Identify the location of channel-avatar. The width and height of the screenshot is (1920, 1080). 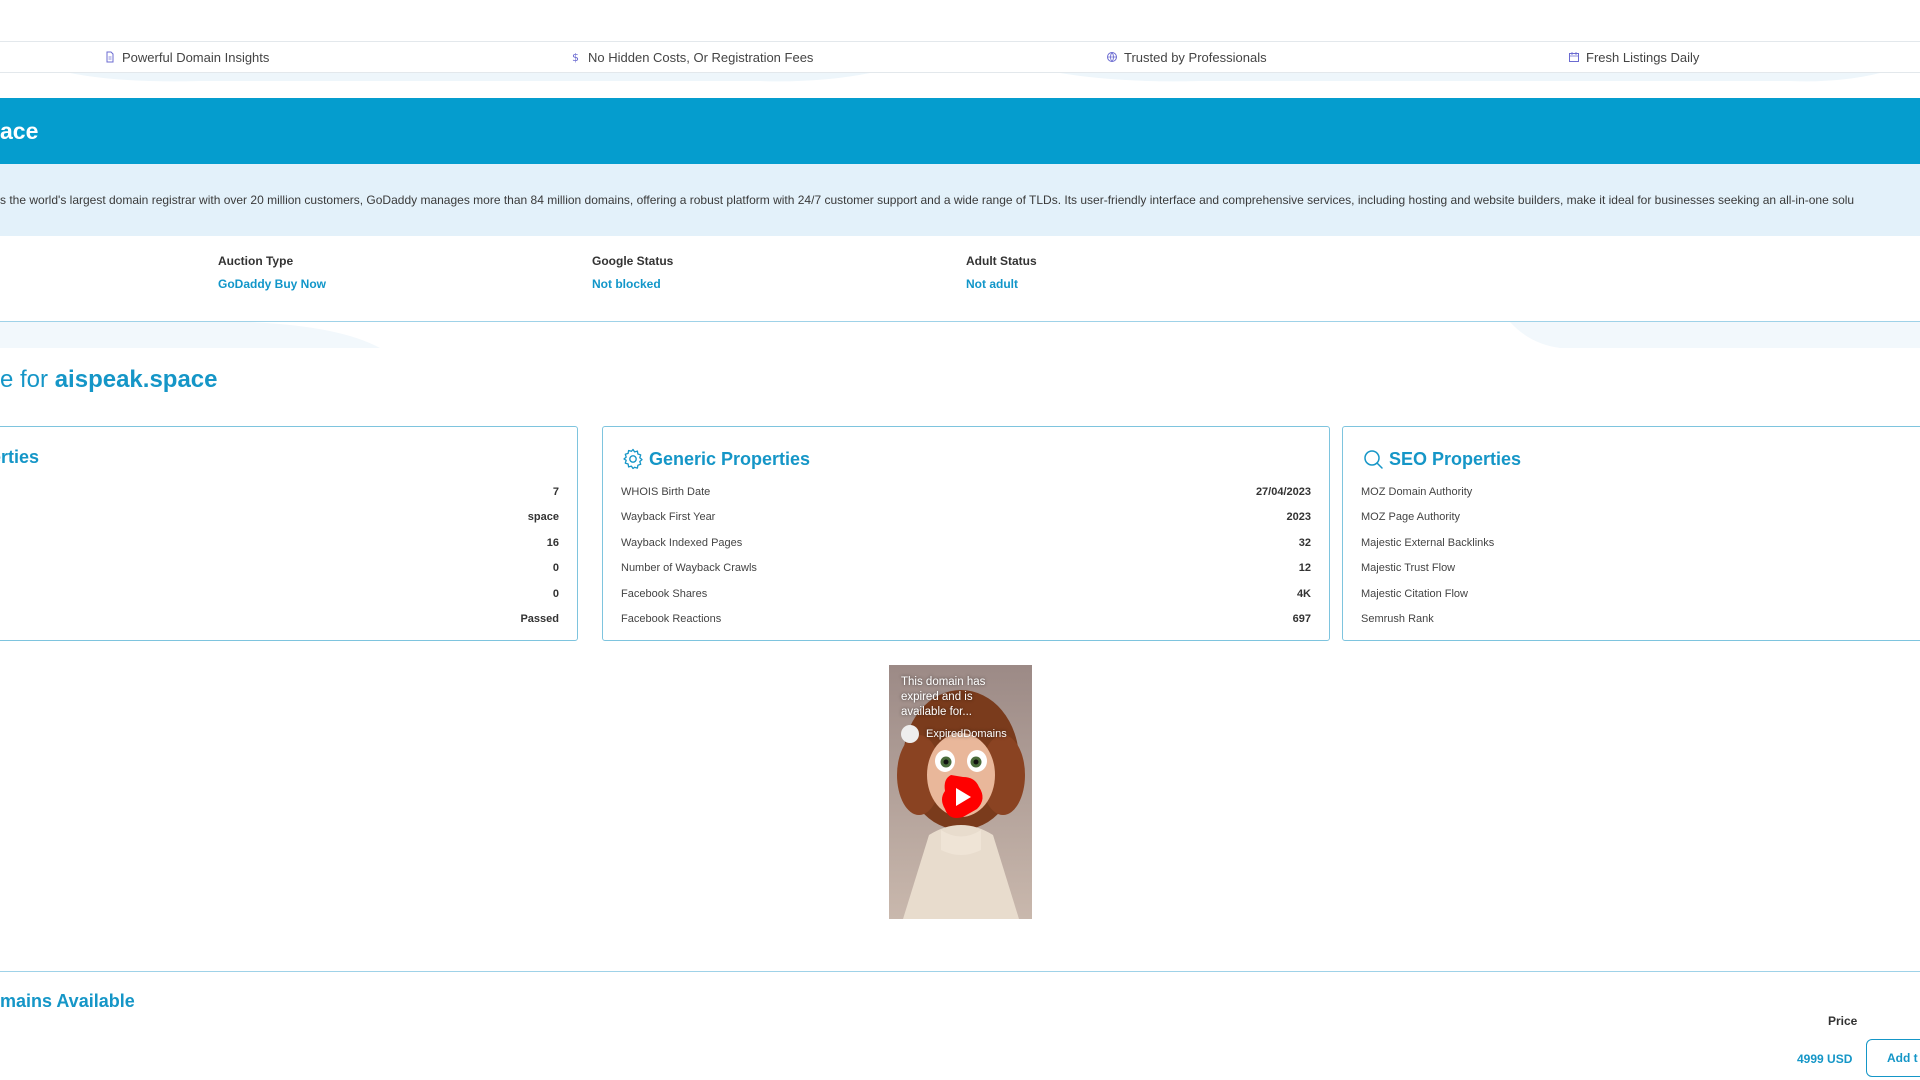
(910, 734).